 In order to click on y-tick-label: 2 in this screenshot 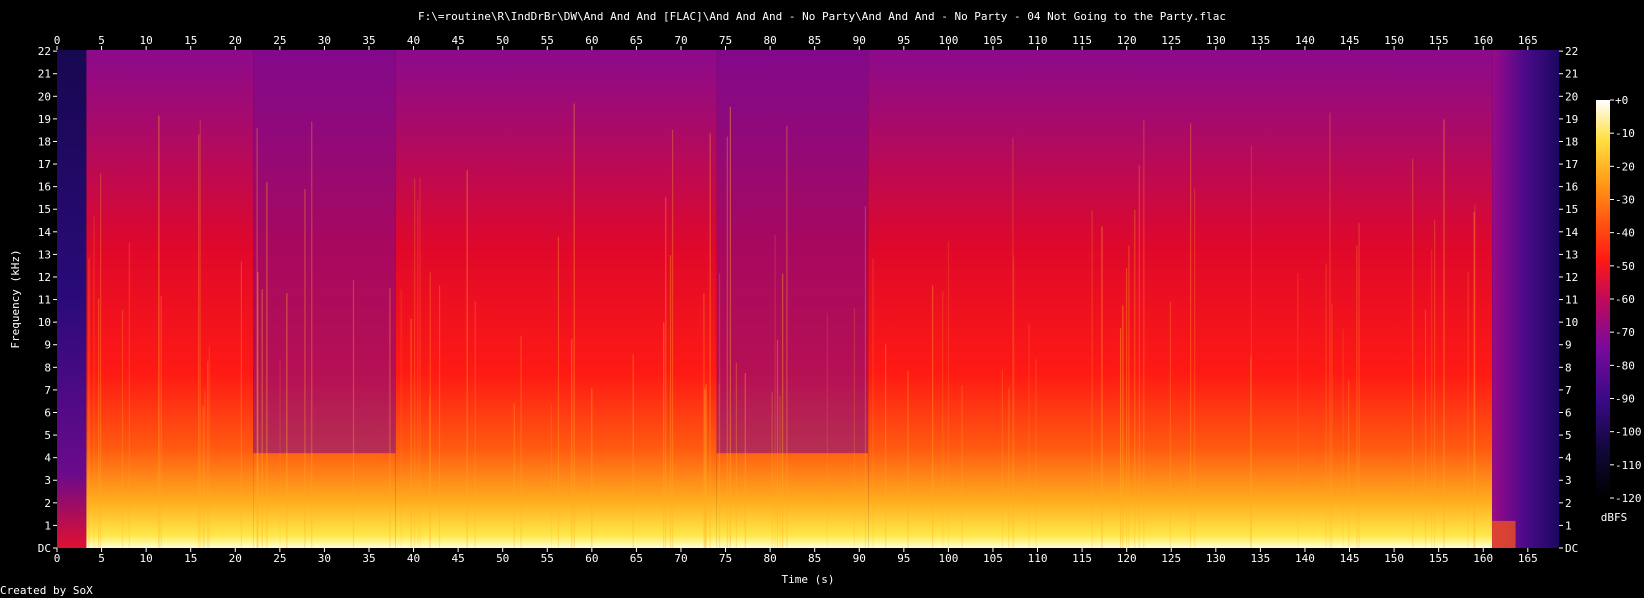, I will do `click(1568, 503)`.